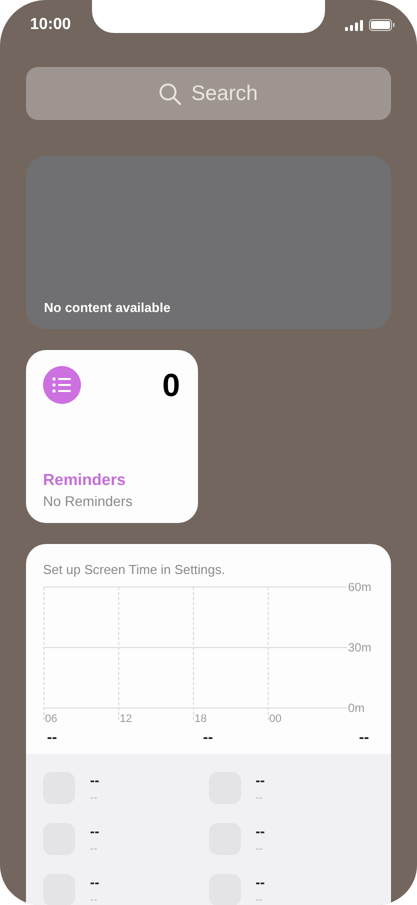 The image size is (417, 905). I want to click on reminders-widget: 0 Reminders No Reminders, so click(112, 436).